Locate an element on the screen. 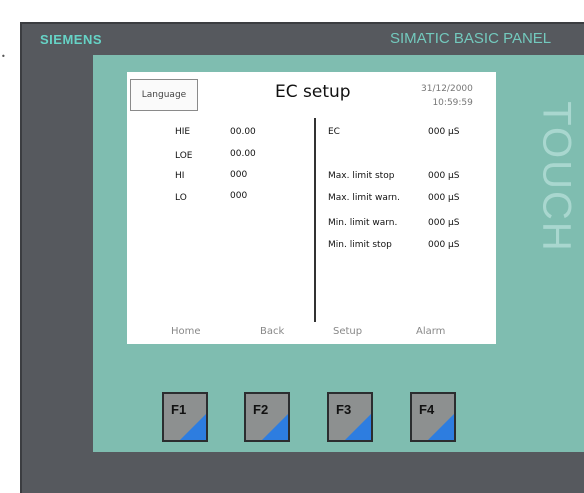 This screenshot has height=493, width=584. param-value-lo: 000 is located at coordinates (238, 196).